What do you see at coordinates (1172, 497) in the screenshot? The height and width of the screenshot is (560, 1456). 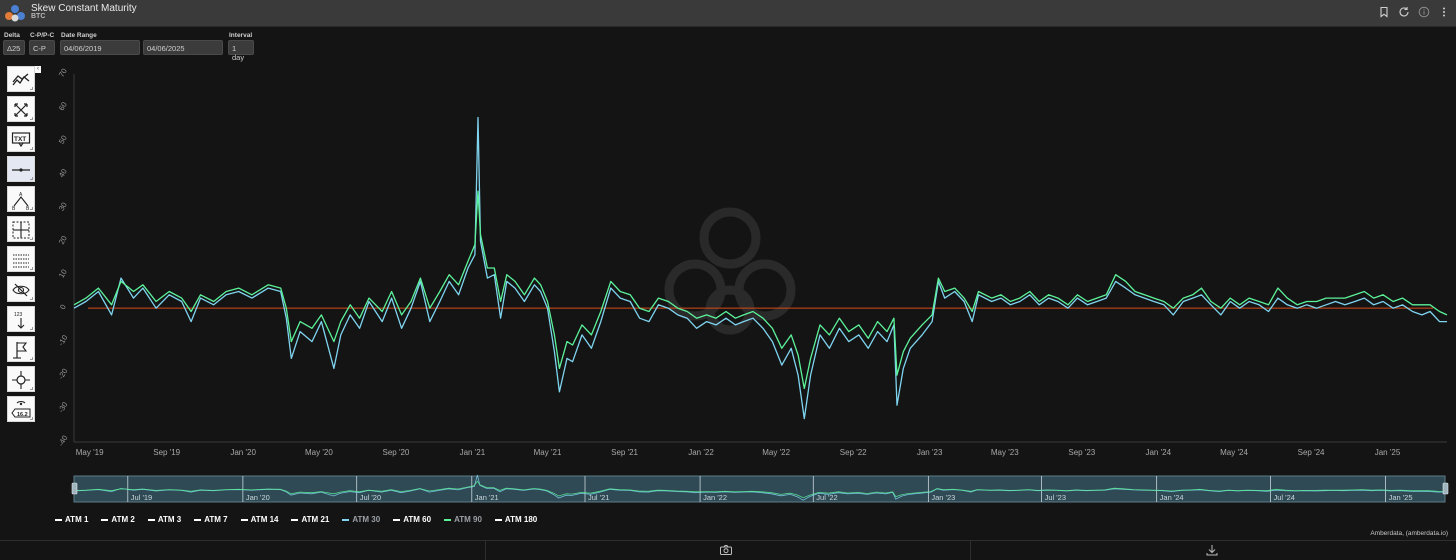 I see `navigator-tick-label: Jan '24` at bounding box center [1172, 497].